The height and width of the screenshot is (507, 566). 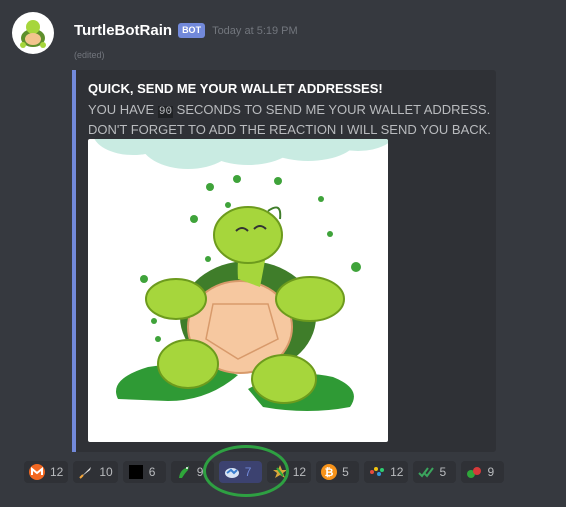 I want to click on reaction-green-red: 9, so click(x=483, y=472).